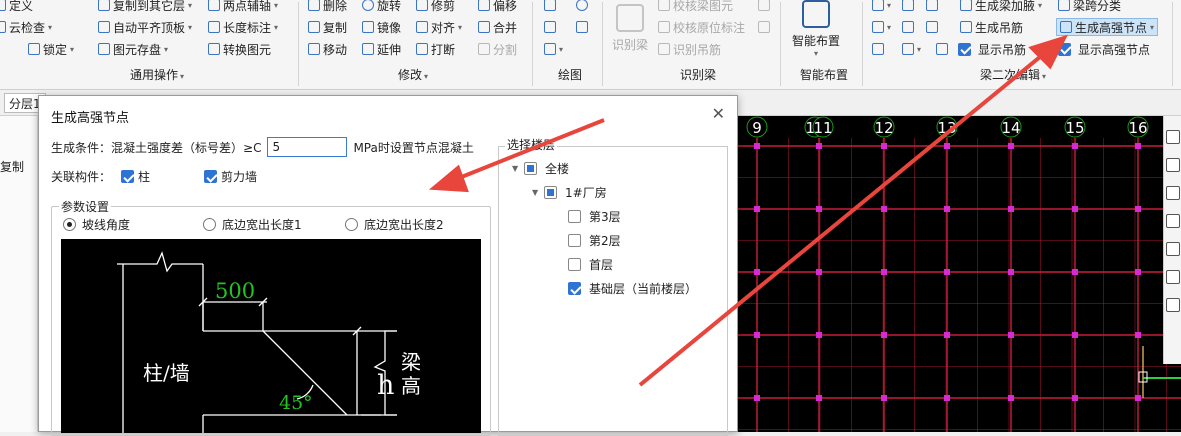 This screenshot has width=1181, height=436. Describe the element at coordinates (550, 7) in the screenshot. I see `draw-point-button` at that location.